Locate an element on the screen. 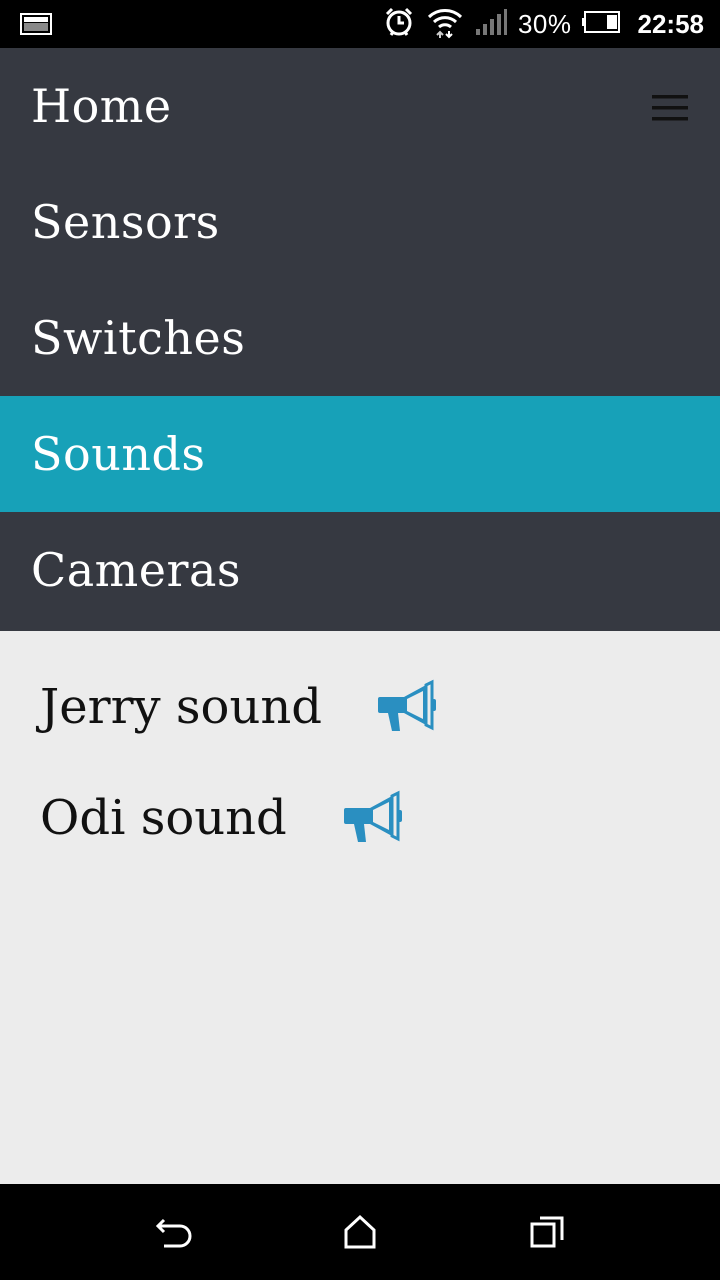  menu-button is located at coordinates (670, 108).